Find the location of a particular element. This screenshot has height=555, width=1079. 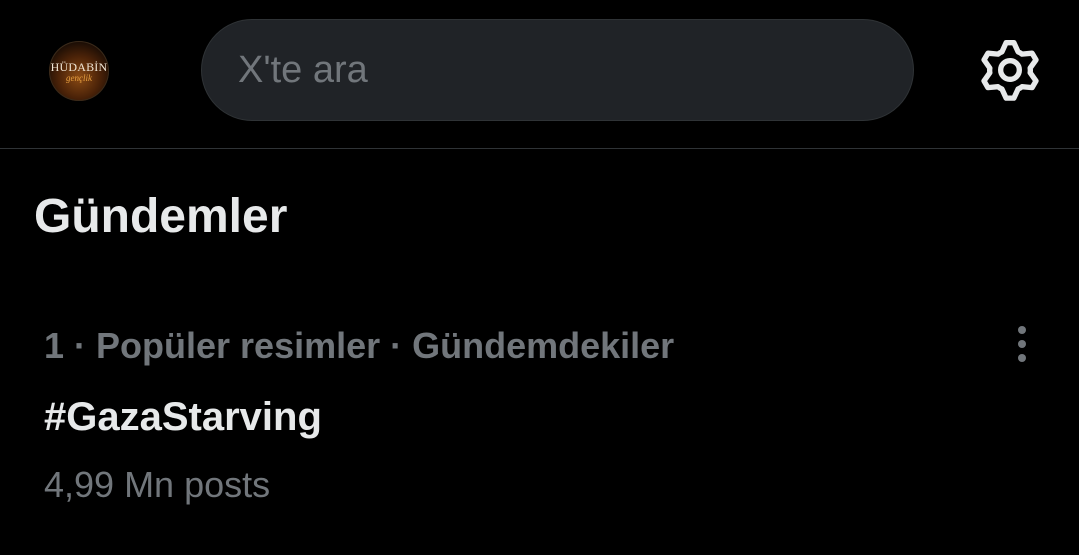

avatar: HÜDABİN gençlik is located at coordinates (79, 71).